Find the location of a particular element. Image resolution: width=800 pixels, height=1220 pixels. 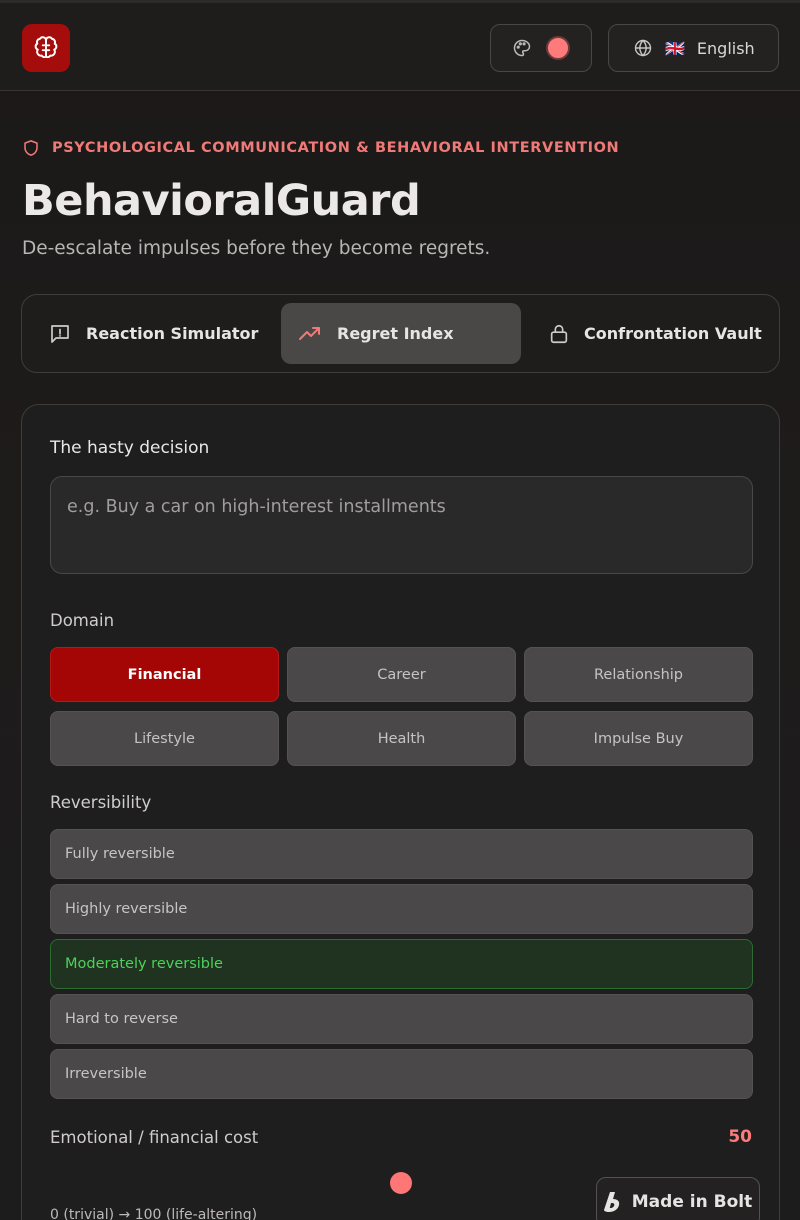

bolt-badge-label: Made in Bolt is located at coordinates (692, 1202).